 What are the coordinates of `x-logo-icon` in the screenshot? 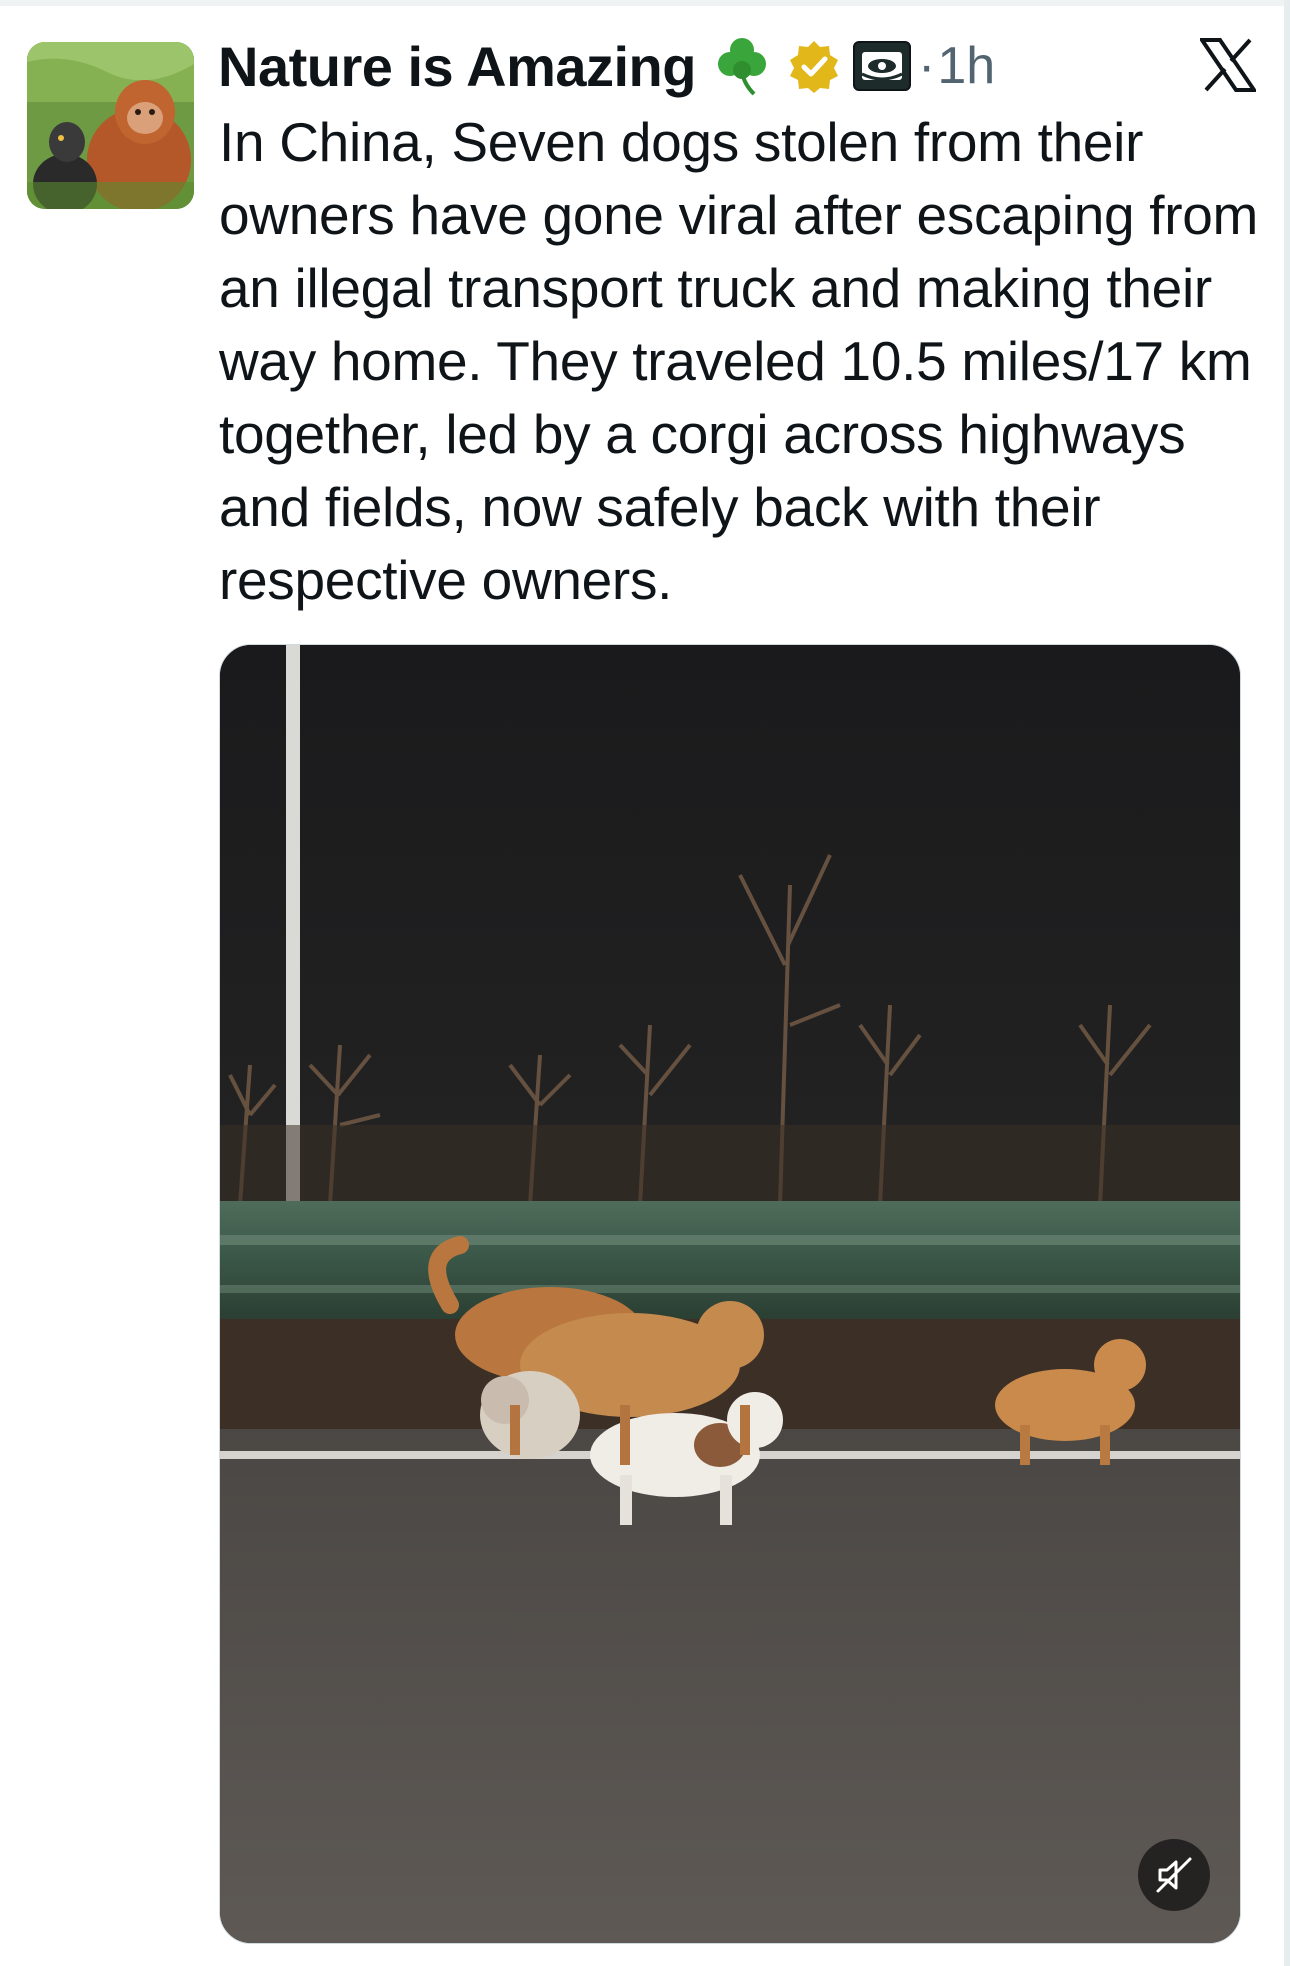 It's located at (1228, 65).